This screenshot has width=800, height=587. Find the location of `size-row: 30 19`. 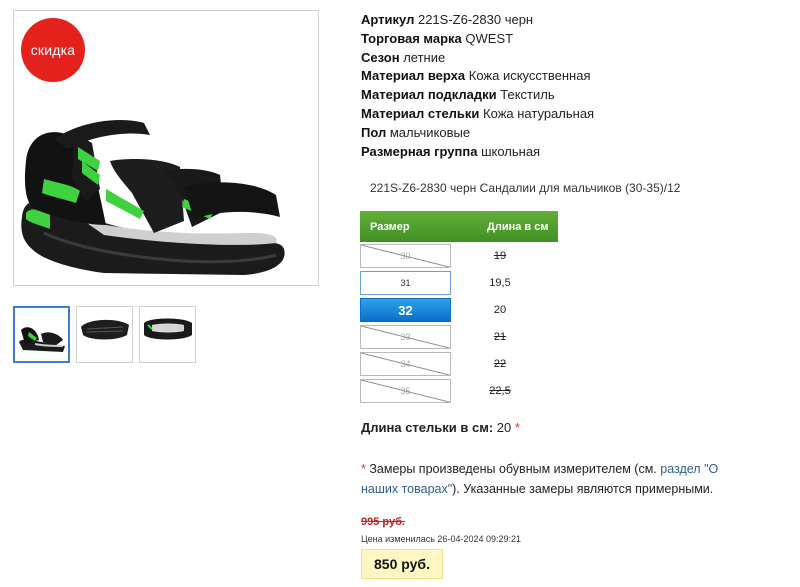

size-row: 30 19 is located at coordinates (459, 256).